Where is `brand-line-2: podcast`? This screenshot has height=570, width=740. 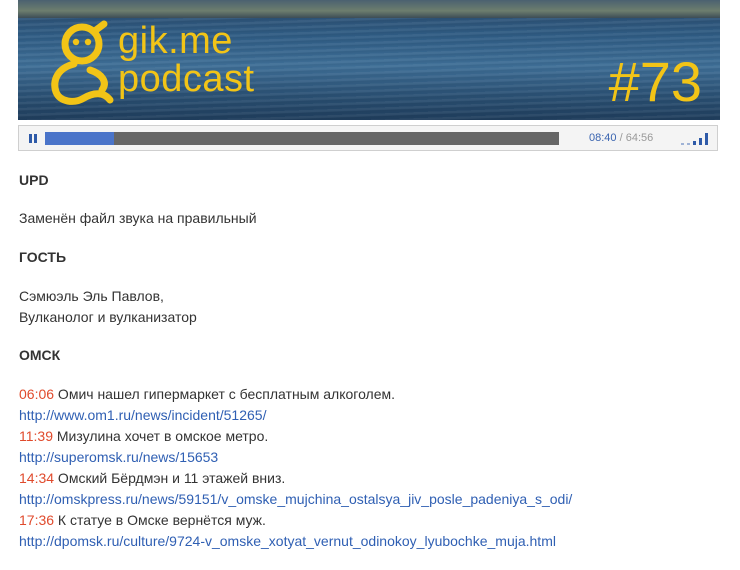
brand-line-2: podcast is located at coordinates (186, 79).